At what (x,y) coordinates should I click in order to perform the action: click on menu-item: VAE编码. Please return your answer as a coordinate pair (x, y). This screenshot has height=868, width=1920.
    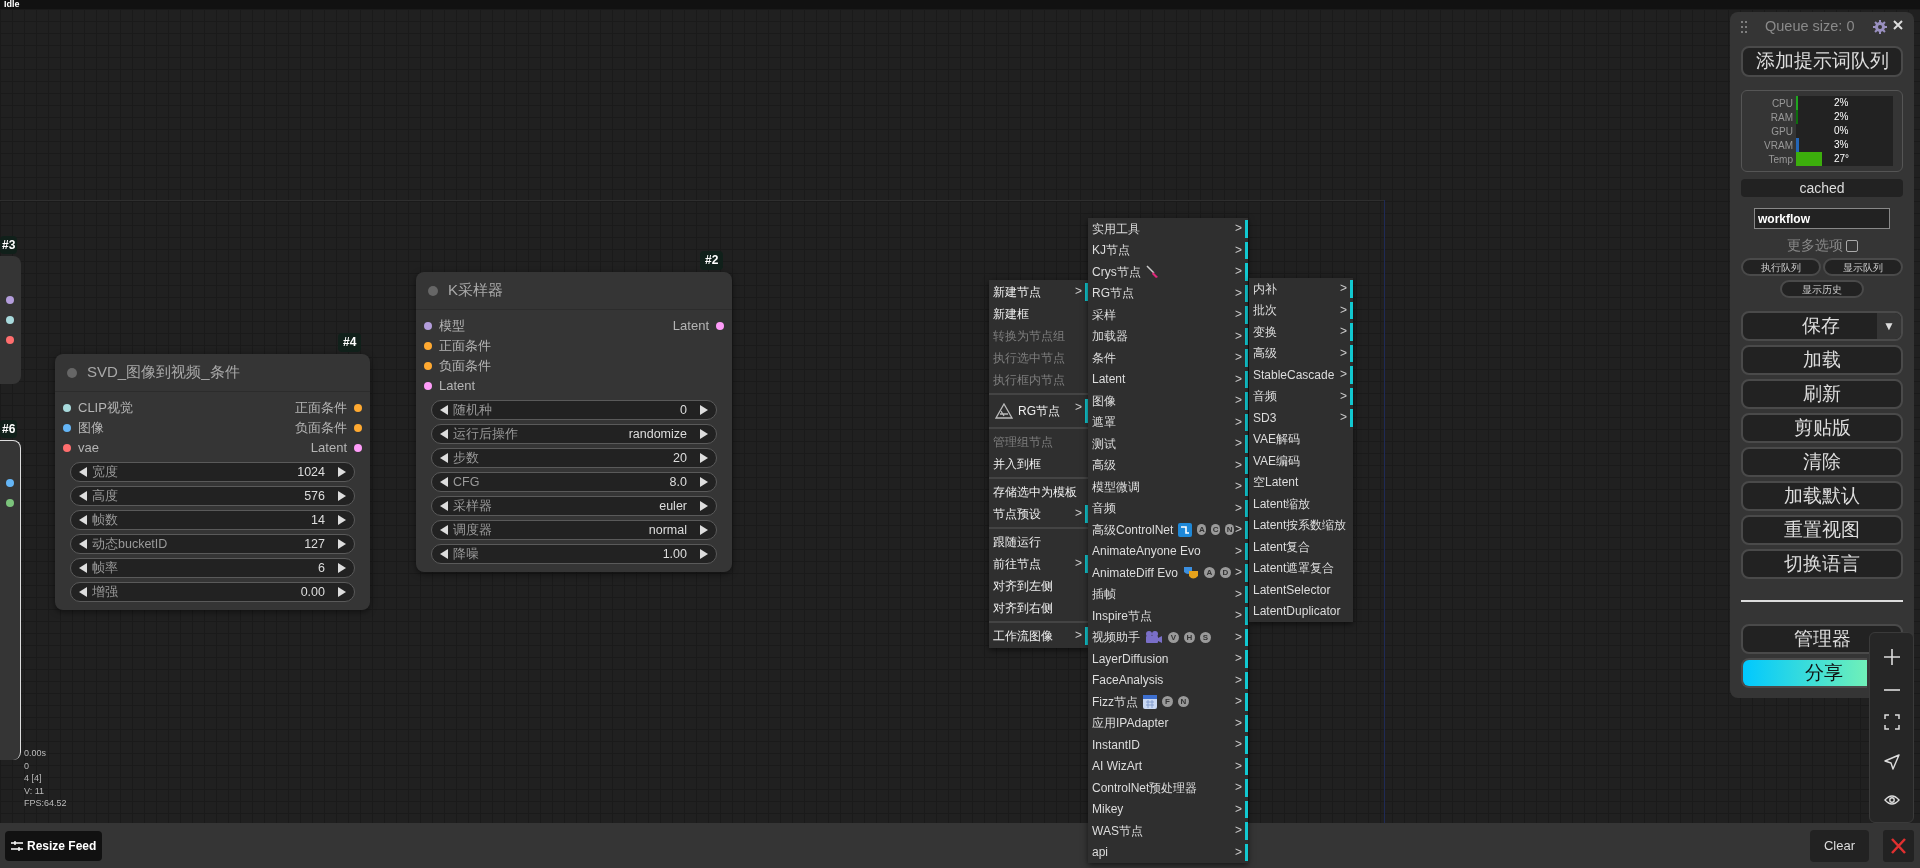
    Looking at the image, I should click on (1301, 461).